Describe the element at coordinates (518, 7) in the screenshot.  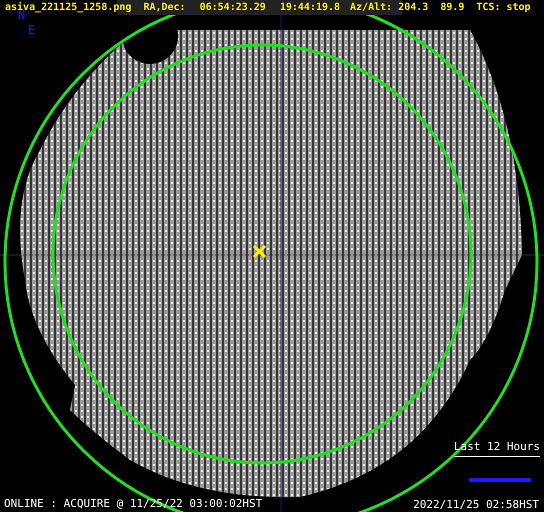
I see `tcs-status: stop` at that location.